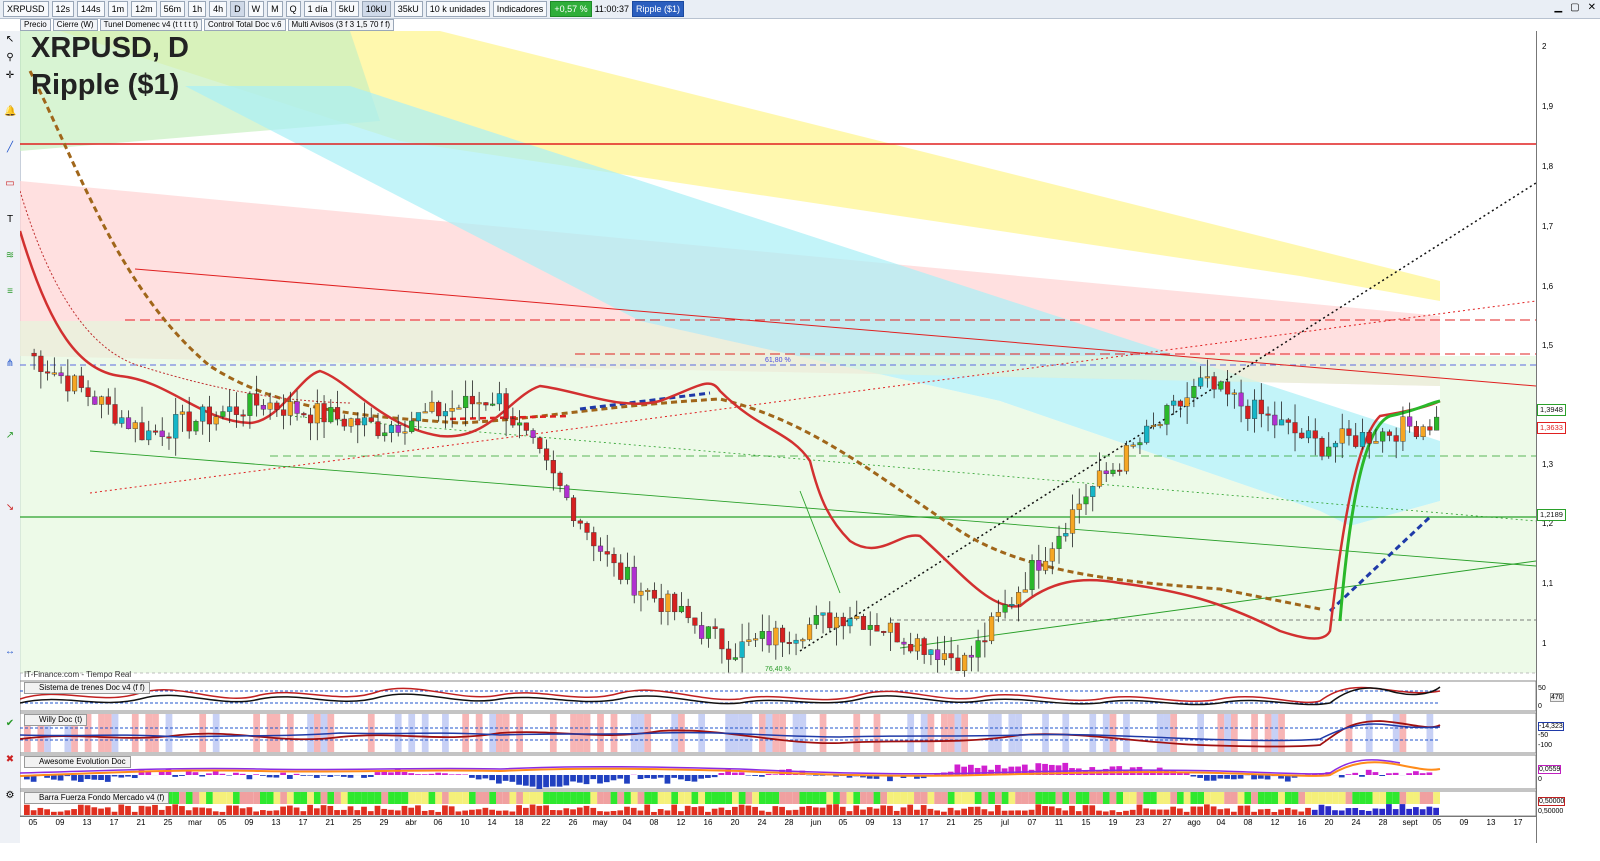 This screenshot has height=861, width=1600. Describe the element at coordinates (376, 9) in the screenshot. I see `unit-10ku: 10kU` at that location.